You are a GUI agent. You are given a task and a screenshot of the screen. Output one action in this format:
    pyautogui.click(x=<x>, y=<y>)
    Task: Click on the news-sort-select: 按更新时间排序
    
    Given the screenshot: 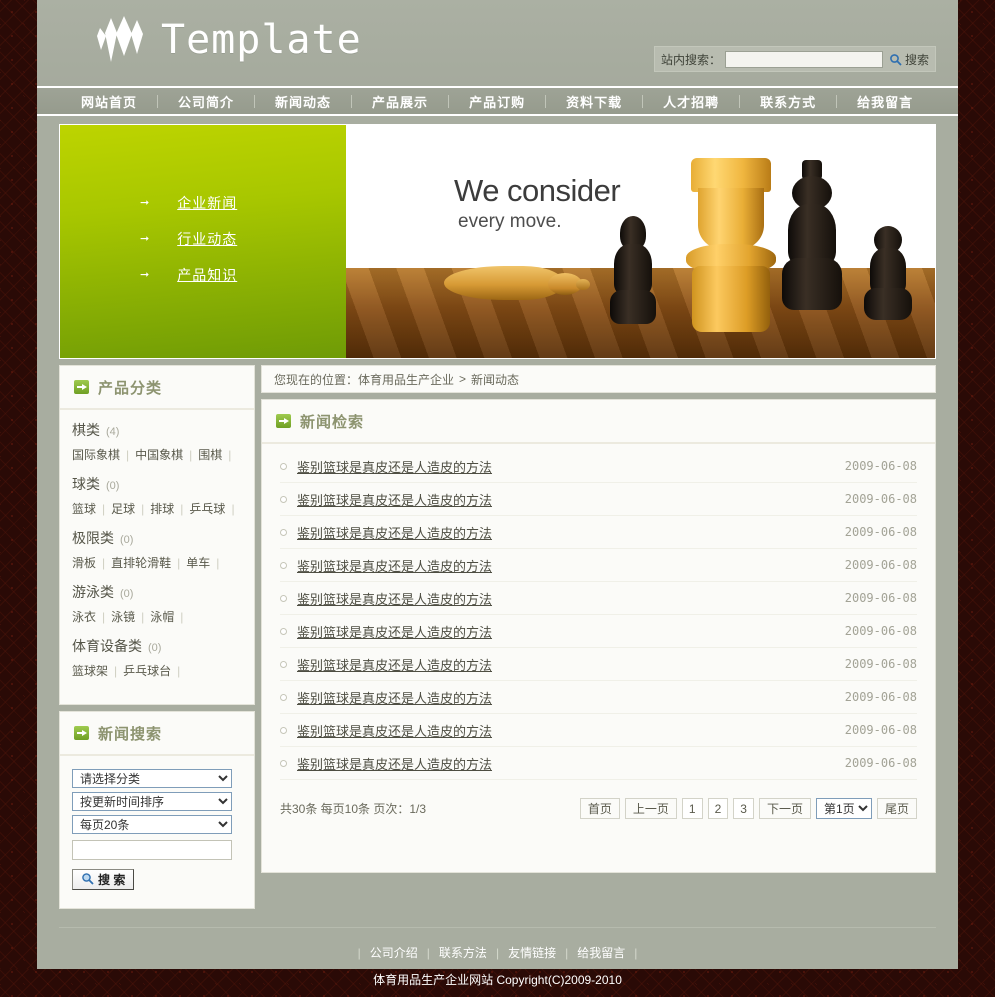 What is the action you would take?
    pyautogui.click(x=152, y=801)
    